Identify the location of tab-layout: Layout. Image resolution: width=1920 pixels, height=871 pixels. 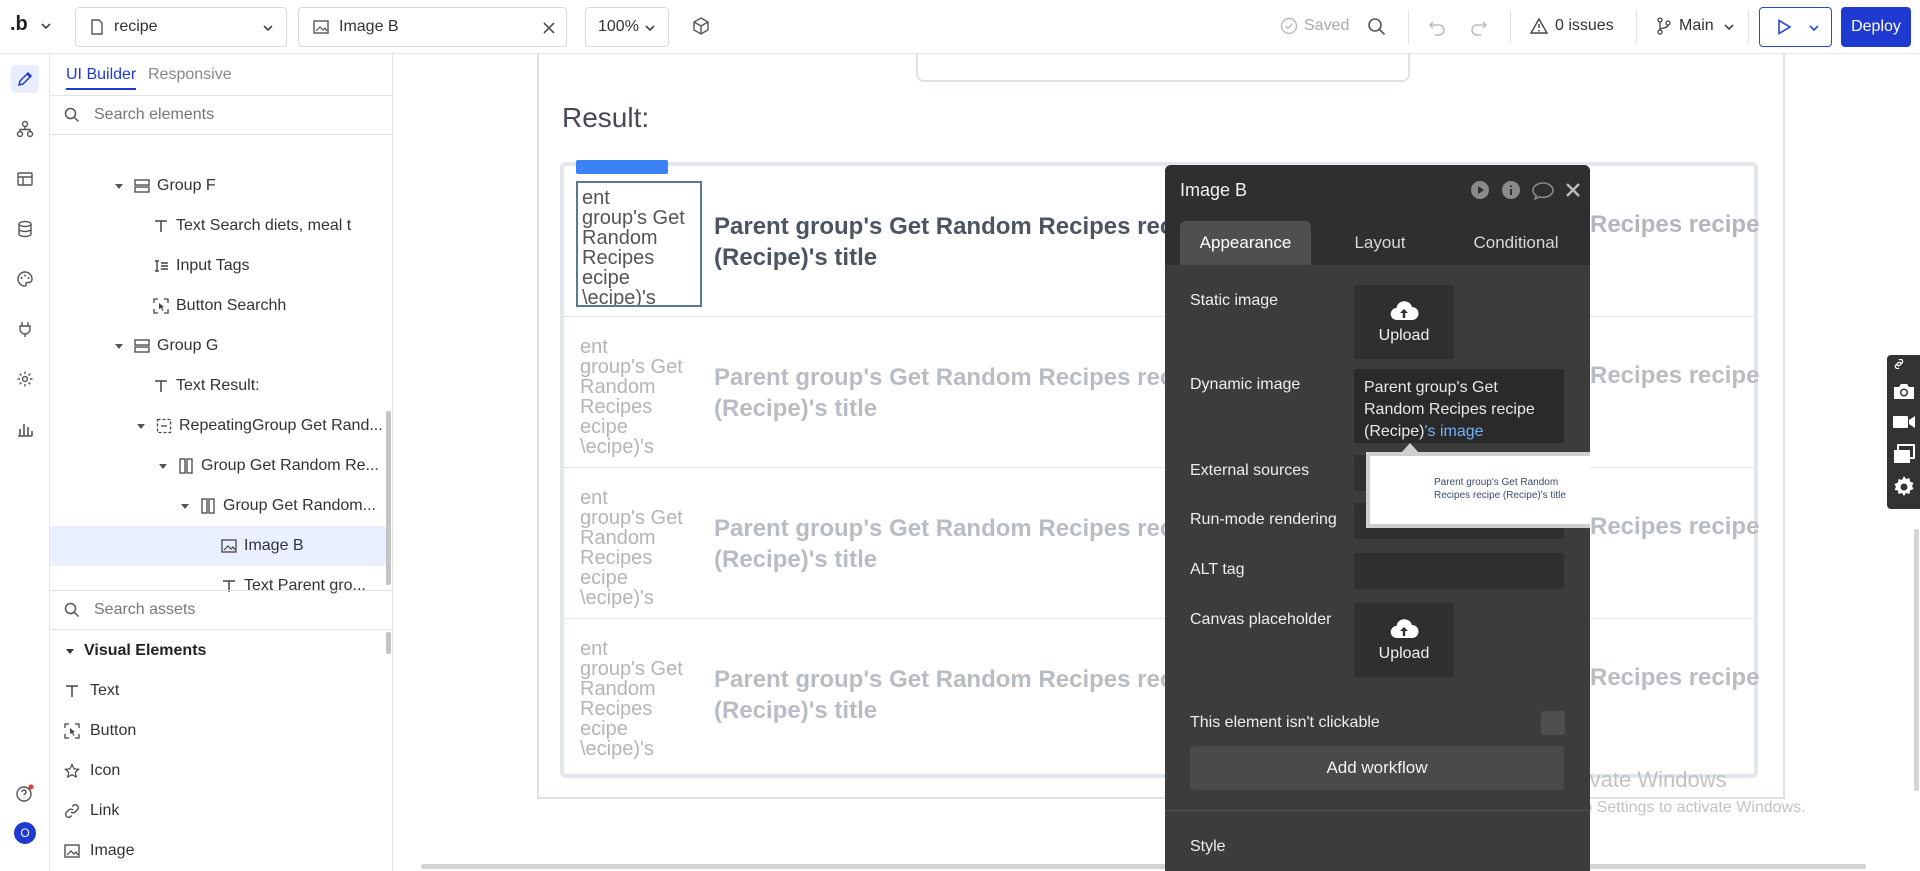
(1380, 243).